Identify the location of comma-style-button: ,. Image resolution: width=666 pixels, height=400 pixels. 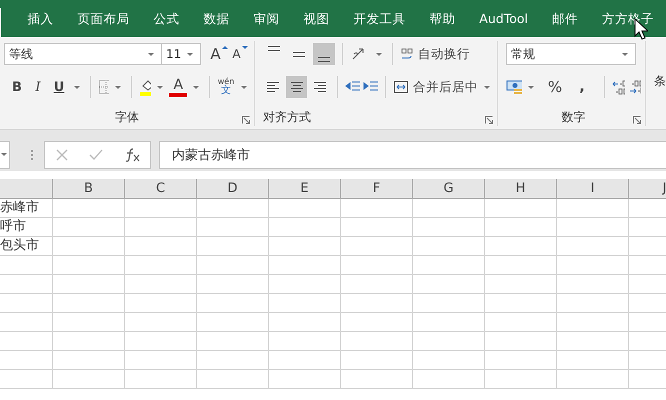
(582, 87).